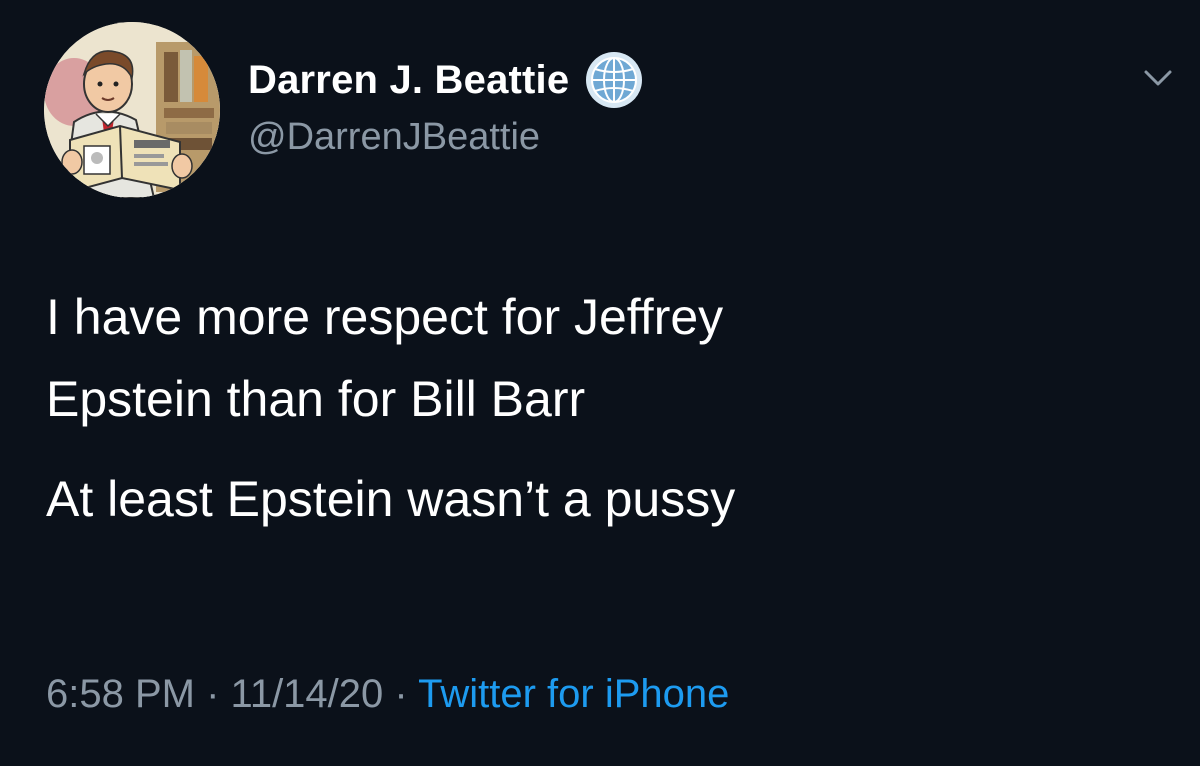 This screenshot has height=766, width=1200. I want to click on tweet-line: I have more respect for Jeffrey, so click(385, 317).